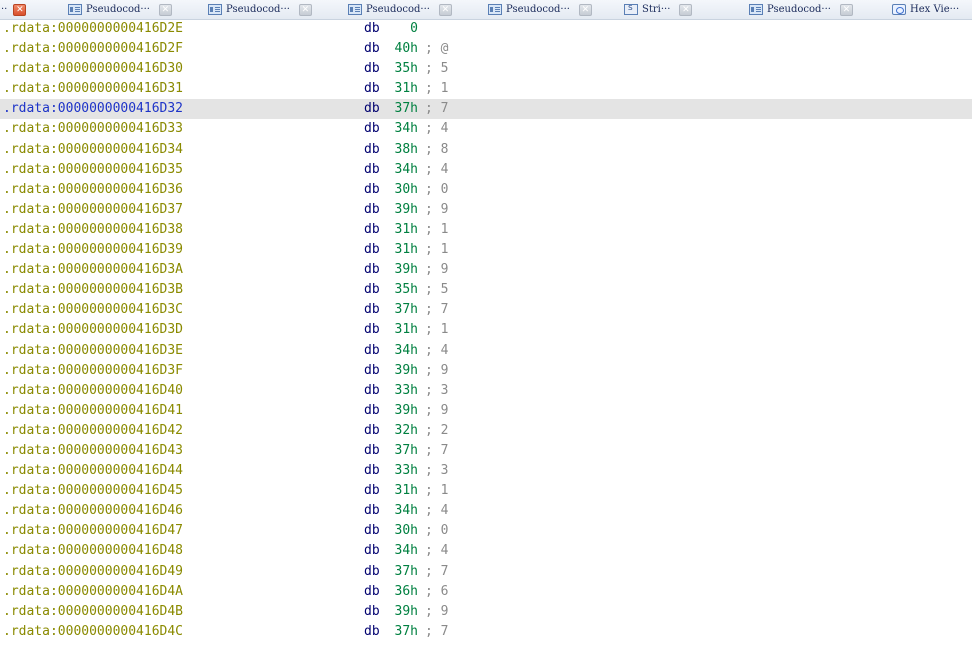  I want to click on tab-pseudocode-5: Pseudocod··· ✕, so click(801, 9).